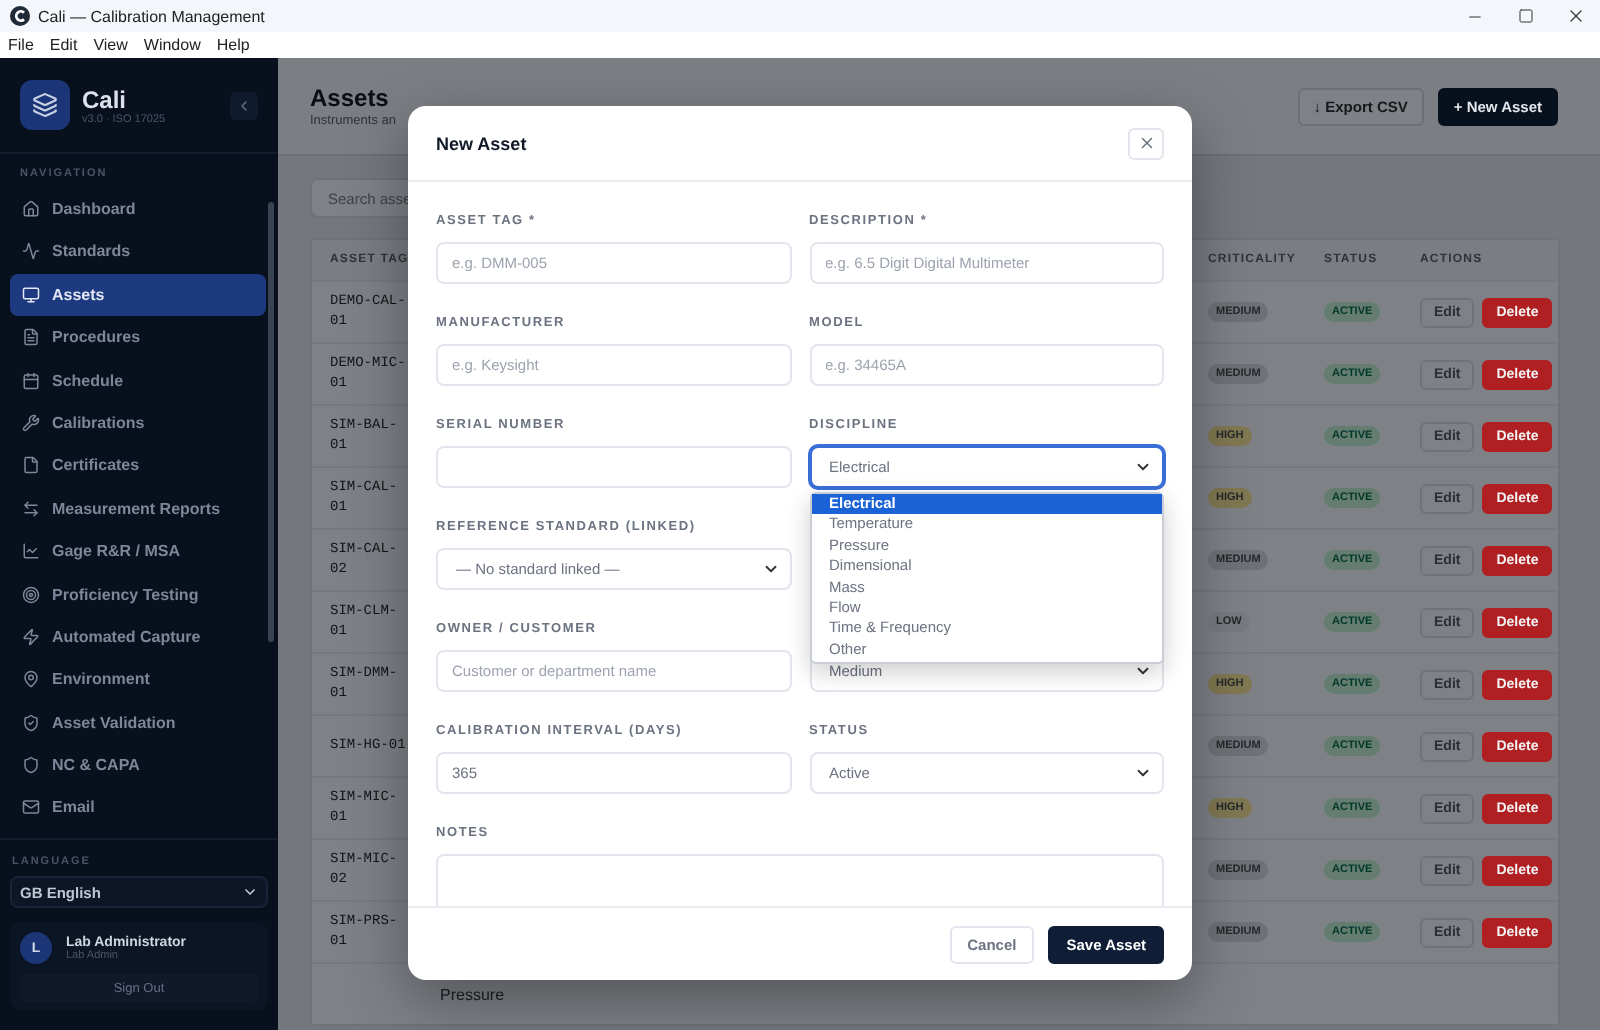 The image size is (1600, 1030). I want to click on input-field, so click(613, 467).